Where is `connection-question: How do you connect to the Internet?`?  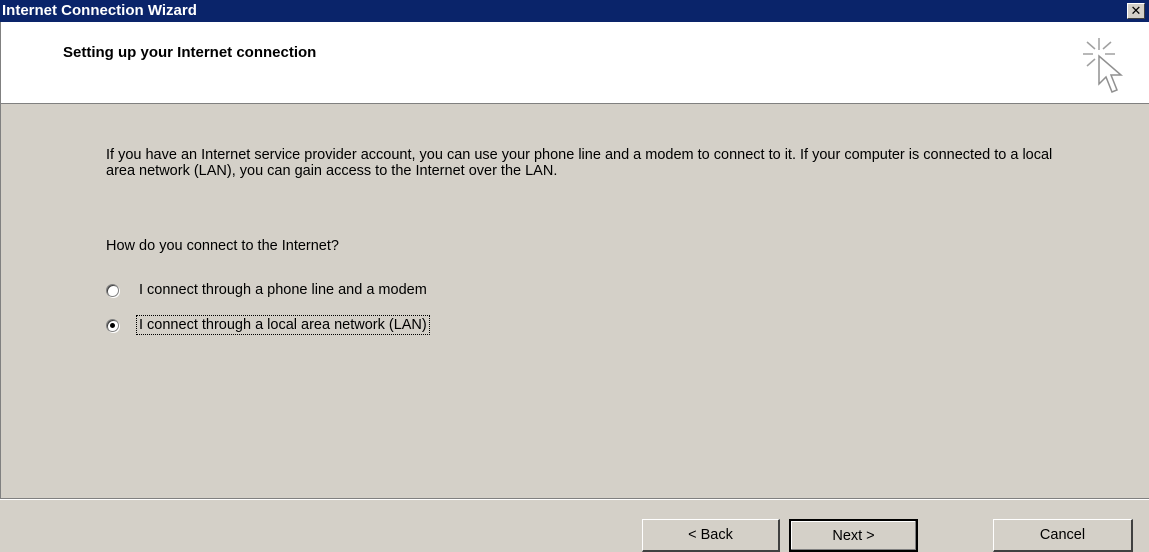 connection-question: How do you connect to the Internet? is located at coordinates (222, 246).